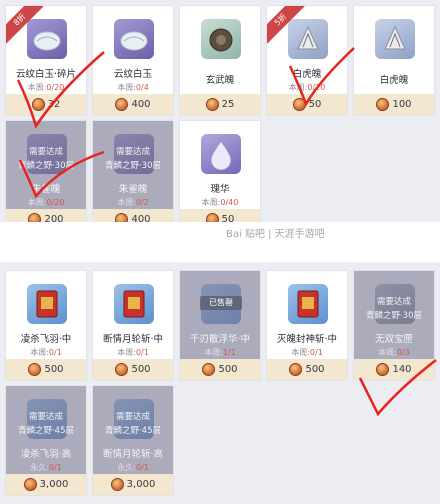  I want to click on shop-item-card-locked: 需要达成 青麟之野·45层 凌杀飞羽·高 永久:0/1 3,000, so click(46, 440).